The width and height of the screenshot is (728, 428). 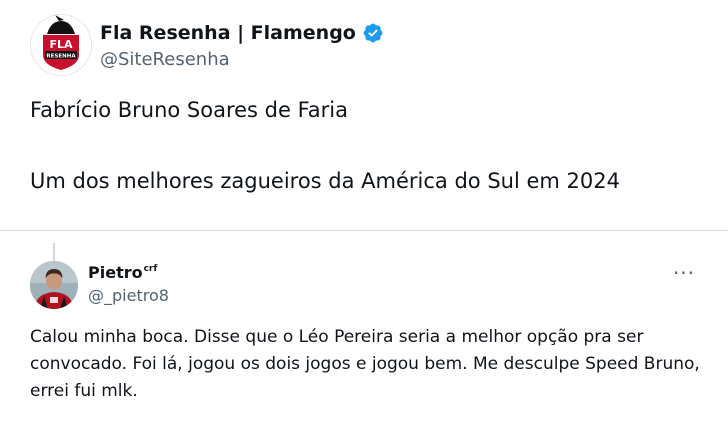 I want to click on verified-badge-icon, so click(x=373, y=33).